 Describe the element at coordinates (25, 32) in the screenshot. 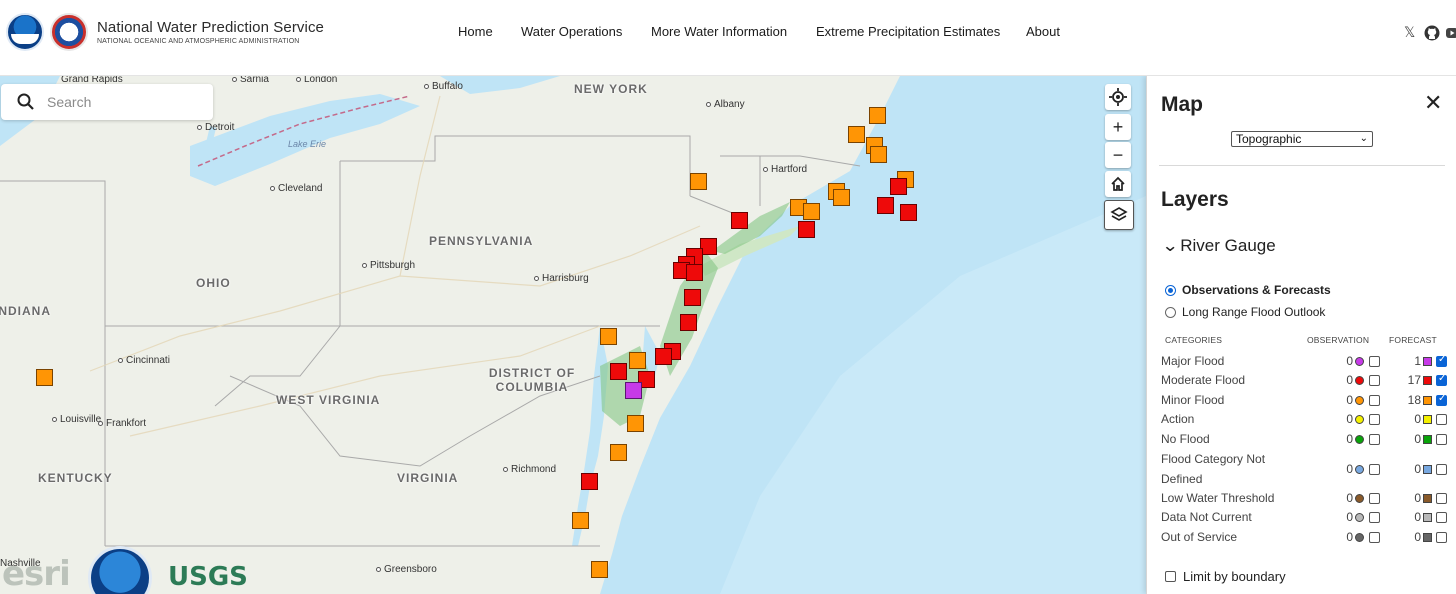

I see `noaa-logo` at that location.